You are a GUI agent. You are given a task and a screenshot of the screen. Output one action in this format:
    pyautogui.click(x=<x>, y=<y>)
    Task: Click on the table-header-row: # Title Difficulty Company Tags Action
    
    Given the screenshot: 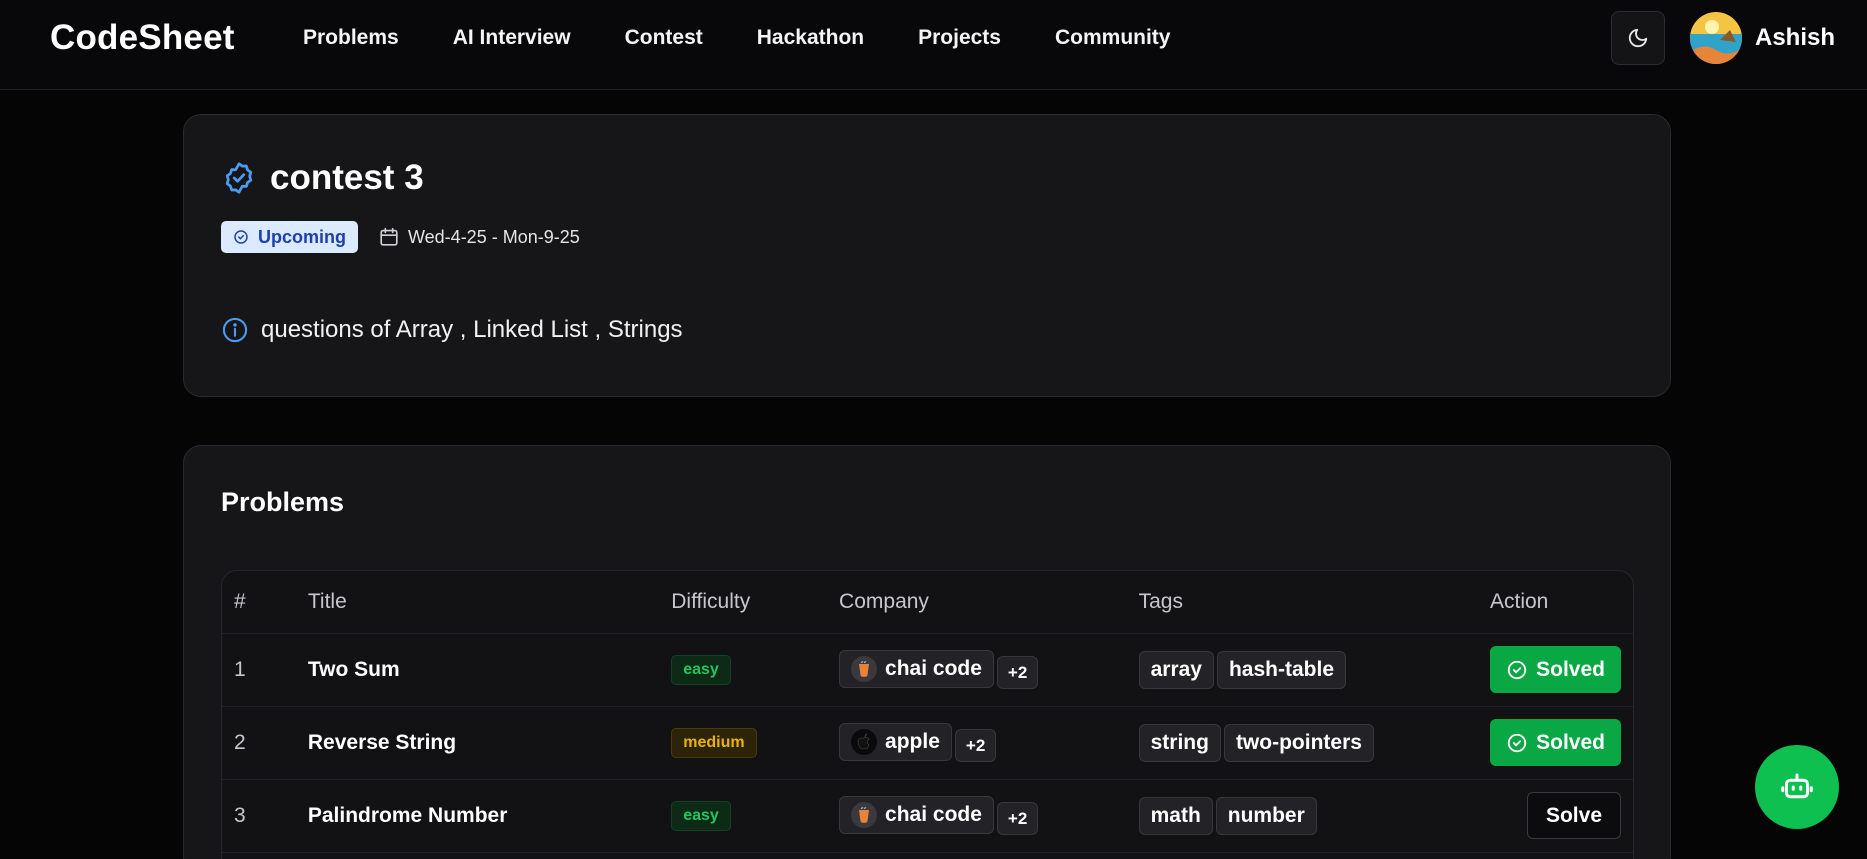 What is the action you would take?
    pyautogui.click(x=927, y=602)
    